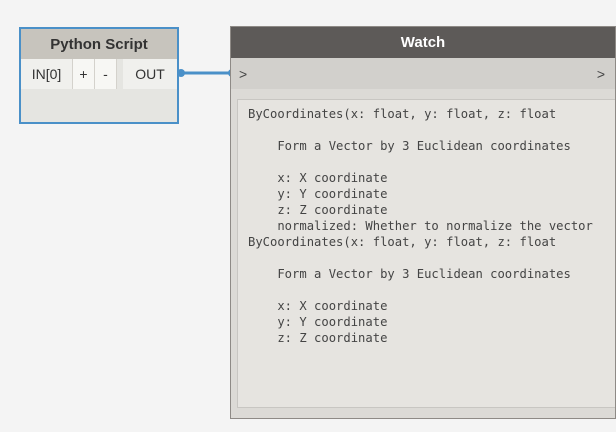 The image size is (616, 432). Describe the element at coordinates (601, 74) in the screenshot. I see `watch-output-port: >` at that location.